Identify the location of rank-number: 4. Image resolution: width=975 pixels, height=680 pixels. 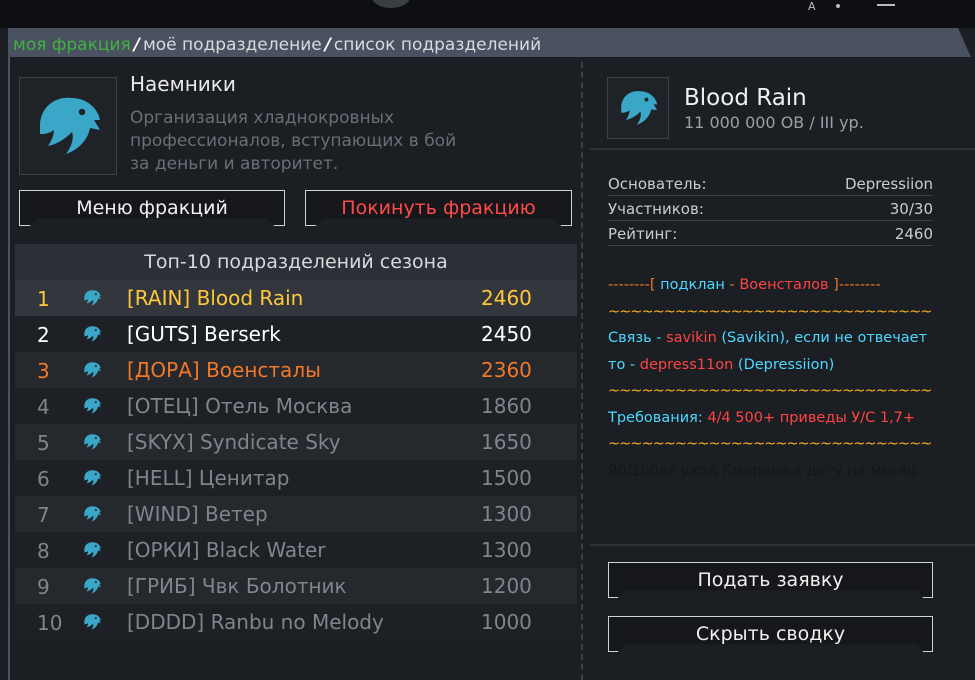
(43, 407).